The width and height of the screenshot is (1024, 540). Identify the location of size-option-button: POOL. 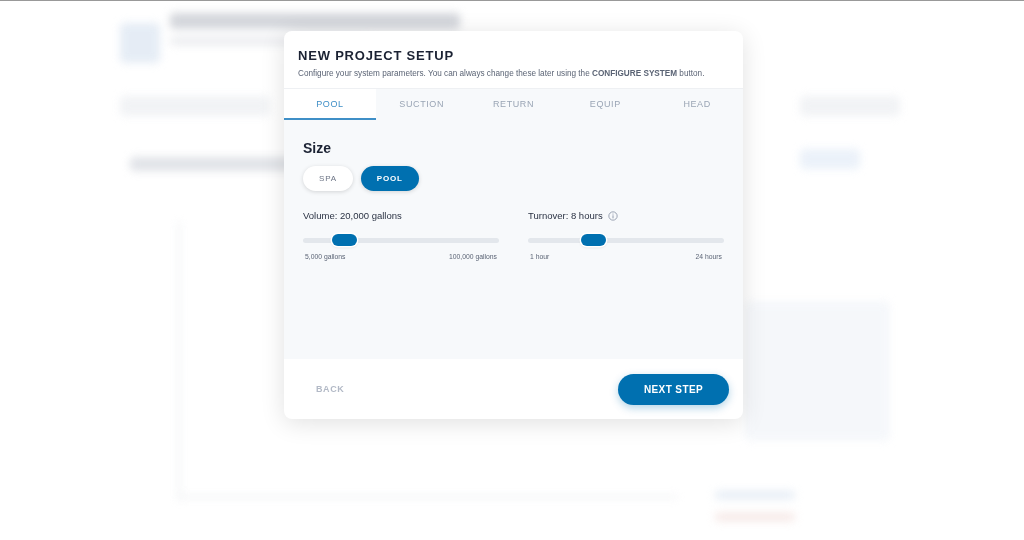
(389, 178).